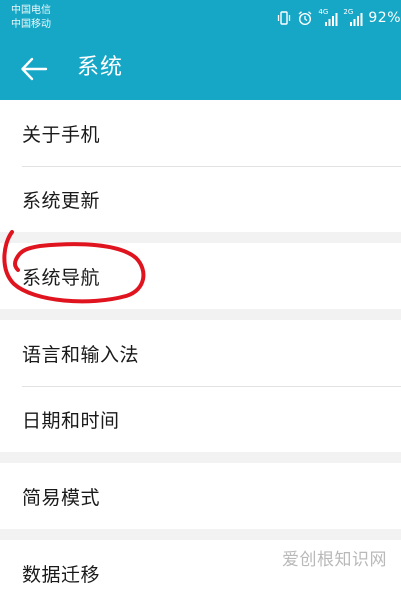 The height and width of the screenshot is (606, 401). I want to click on alarm-icon, so click(305, 18).